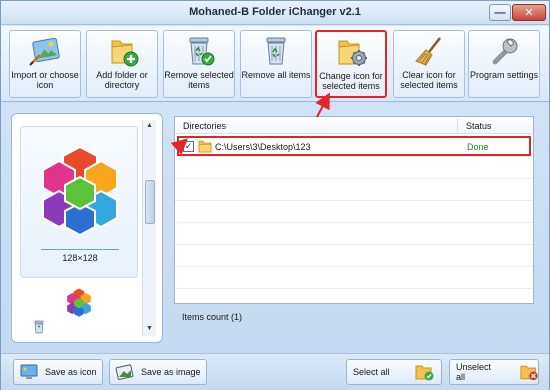 The width and height of the screenshot is (550, 390). Describe the element at coordinates (494, 372) in the screenshot. I see `unselect-all-button: Unselect all` at that location.